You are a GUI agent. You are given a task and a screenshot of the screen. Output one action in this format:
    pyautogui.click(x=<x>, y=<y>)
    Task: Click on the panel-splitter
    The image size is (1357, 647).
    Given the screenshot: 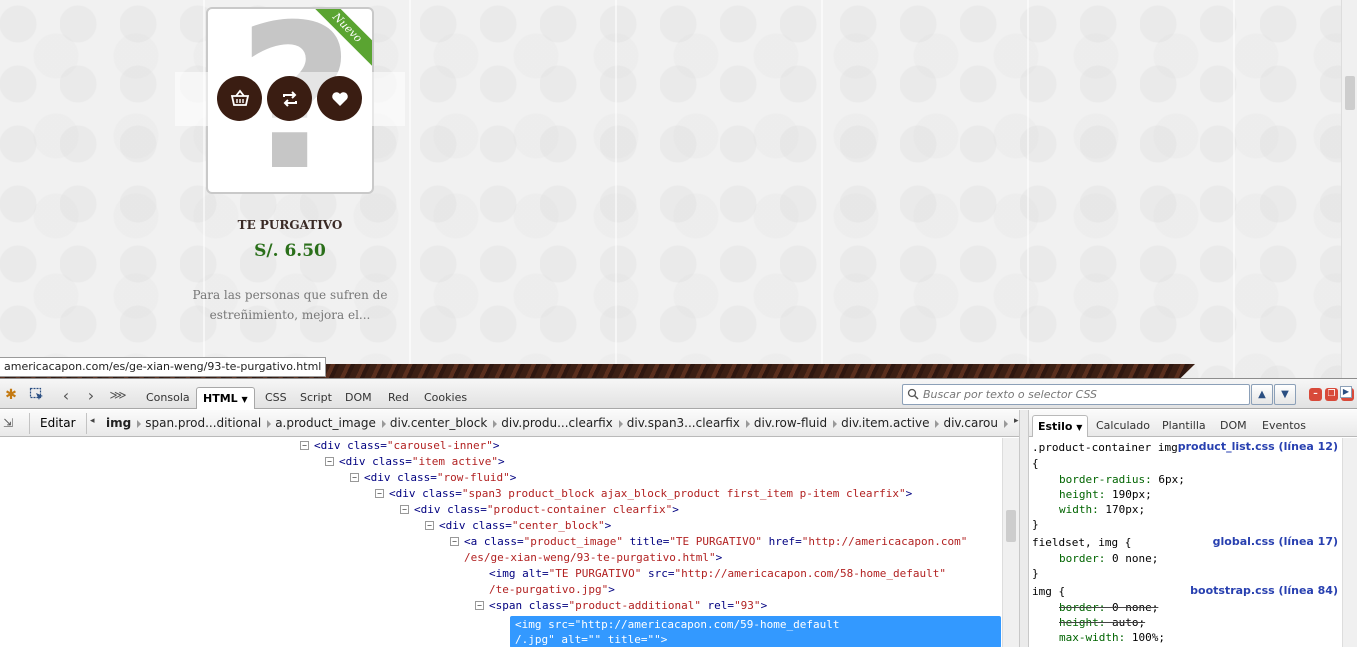 What is the action you would take?
    pyautogui.click(x=1024, y=528)
    